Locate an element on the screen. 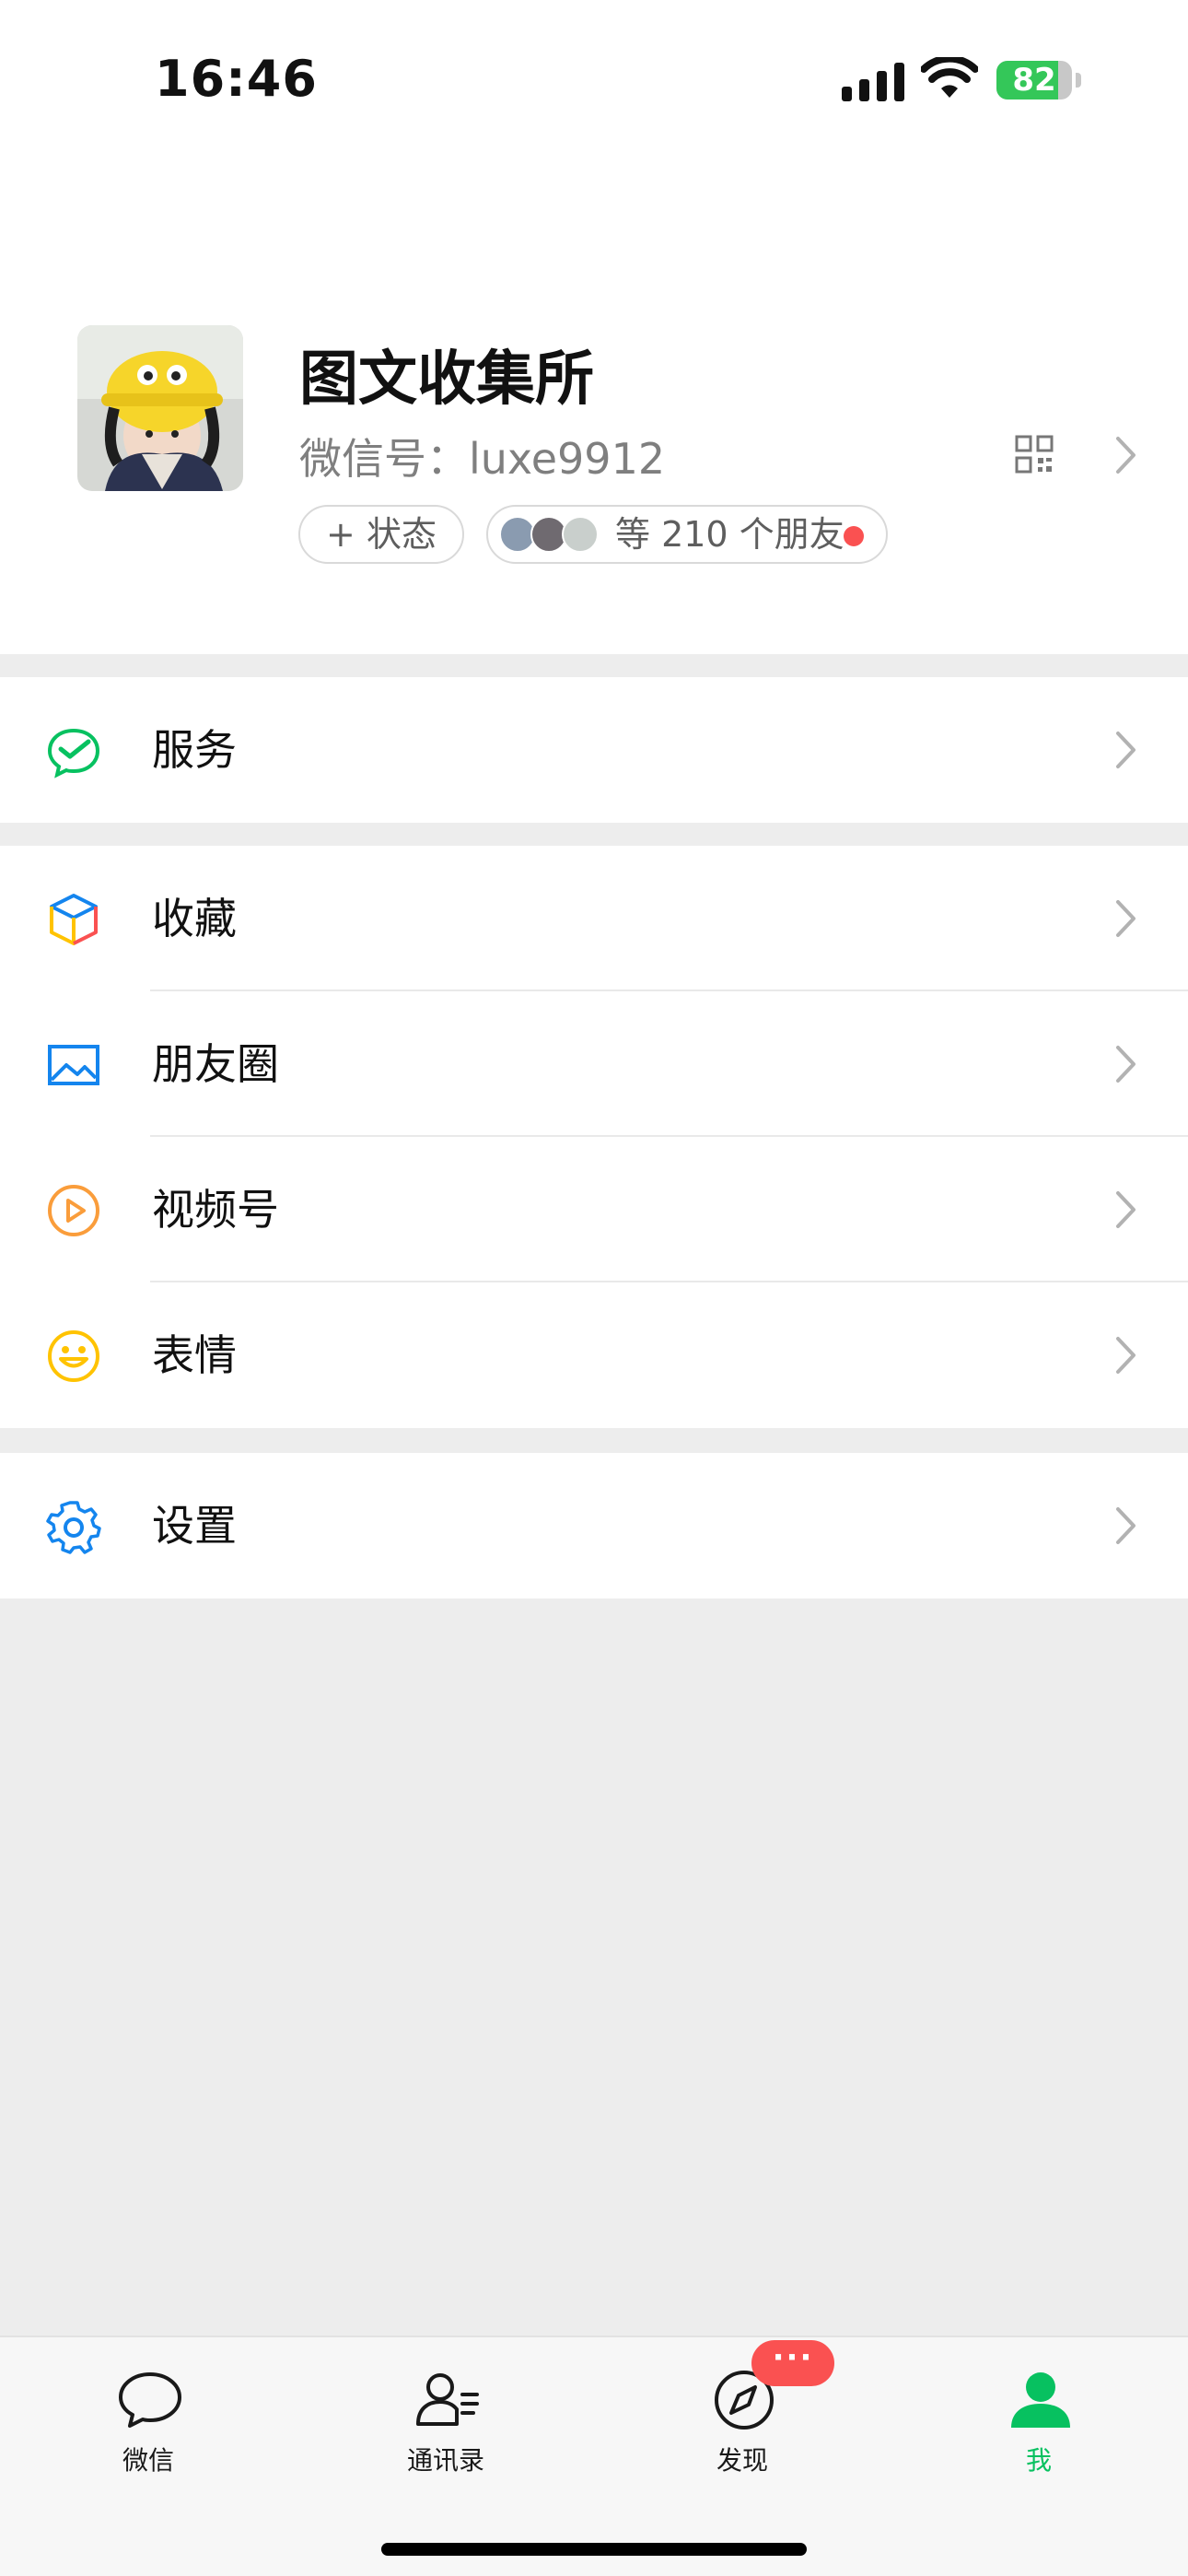  cellular-signal-icon is located at coordinates (873, 82).